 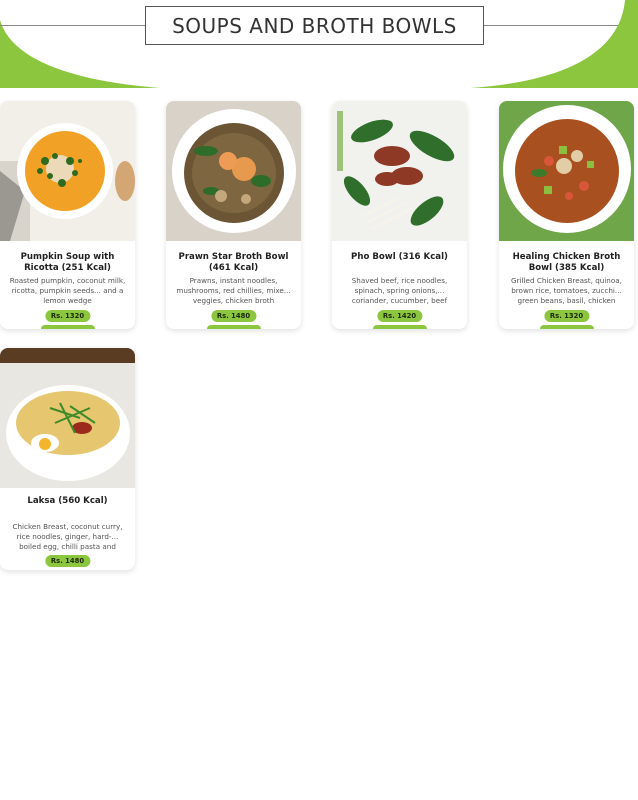 I want to click on dish-name: Prawn Star Broth Bowl (461 Kcal), so click(x=233, y=262).